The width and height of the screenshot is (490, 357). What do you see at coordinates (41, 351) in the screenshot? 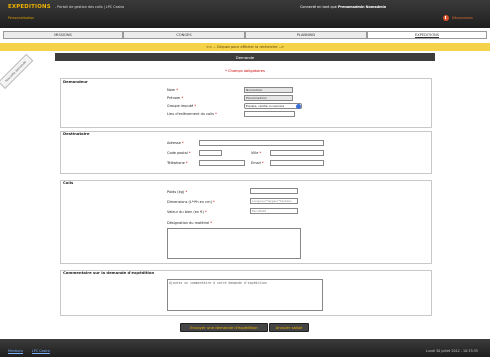
I see `footer-link-lpc: LPC Castro` at bounding box center [41, 351].